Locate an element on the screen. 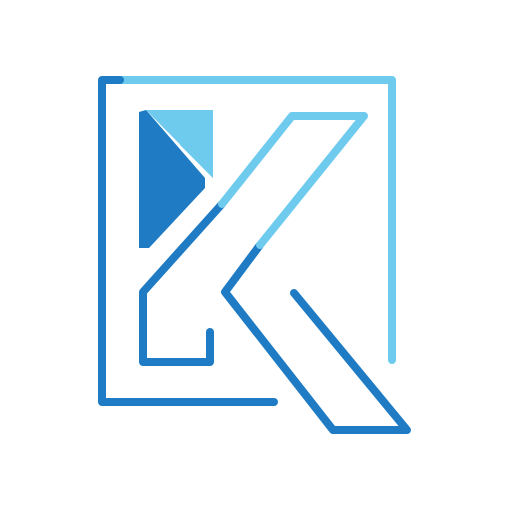 The height and width of the screenshot is (512, 512). k-upper-outline is located at coordinates (293, 180).